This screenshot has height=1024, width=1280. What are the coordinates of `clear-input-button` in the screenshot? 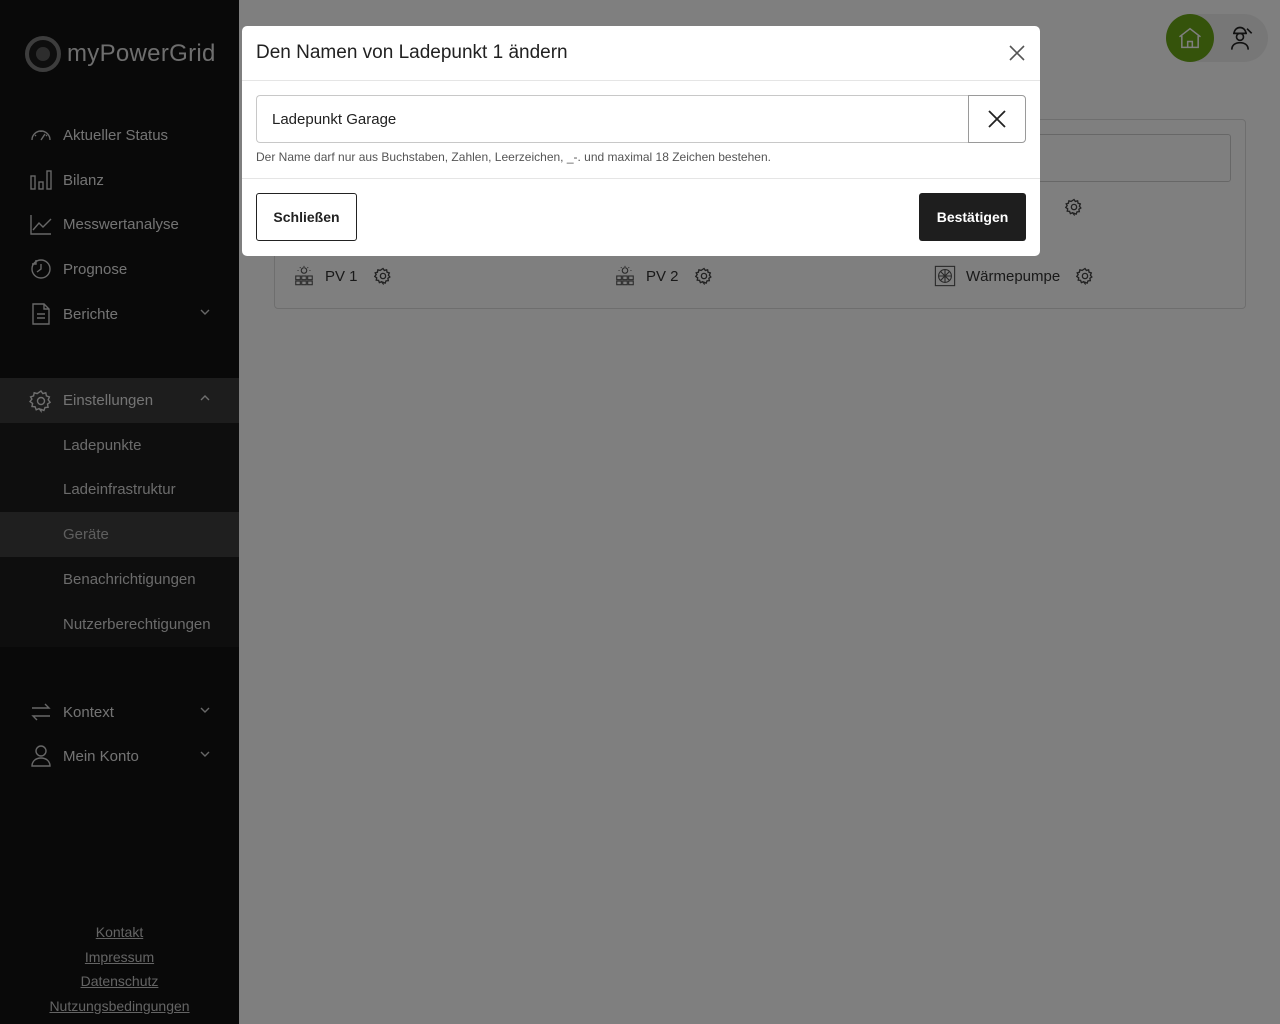 It's located at (997, 119).